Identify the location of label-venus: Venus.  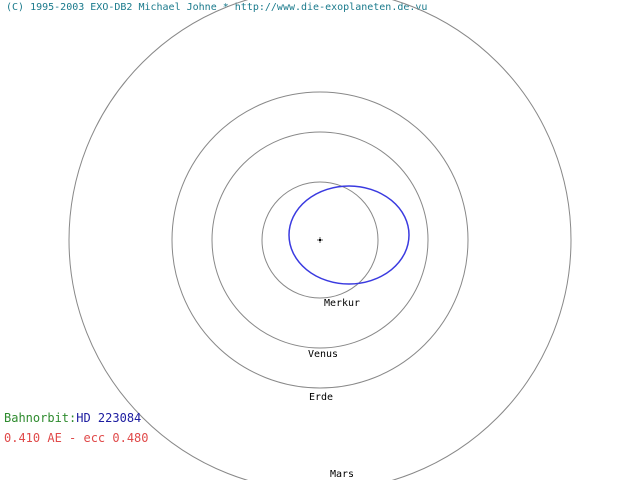
(323, 354).